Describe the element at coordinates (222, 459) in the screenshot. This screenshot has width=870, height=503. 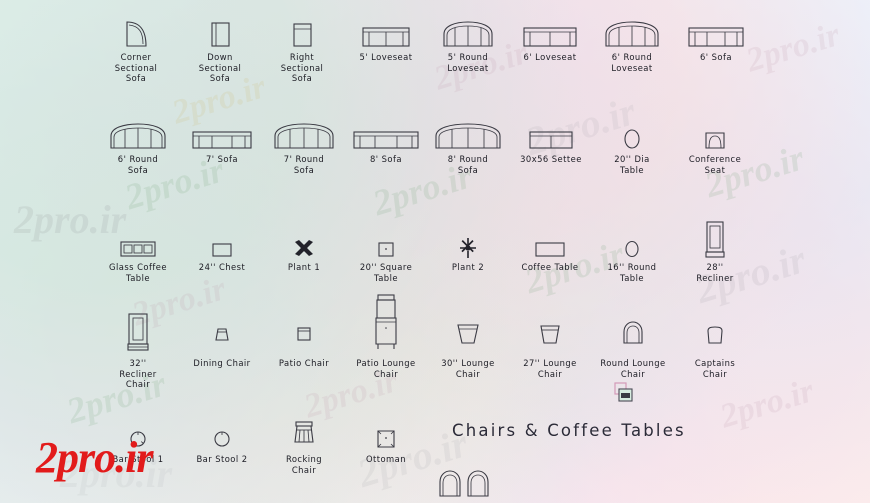
I see `block-label: Bar Stool 2` at that location.